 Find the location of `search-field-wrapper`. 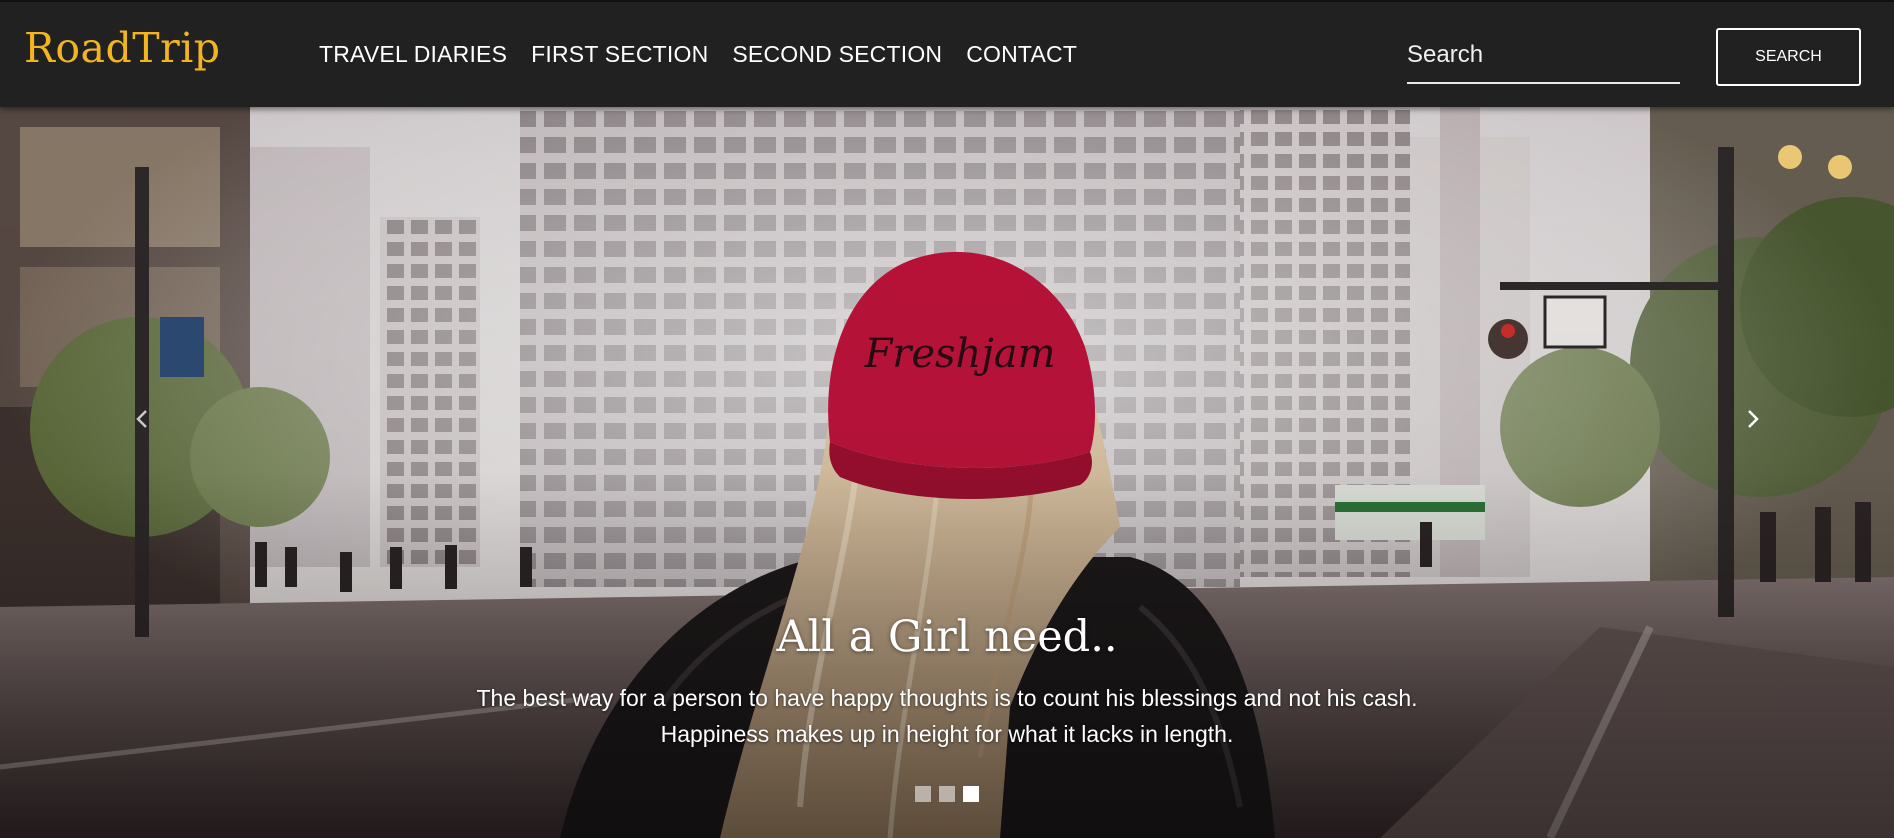

search-field-wrapper is located at coordinates (1543, 58).